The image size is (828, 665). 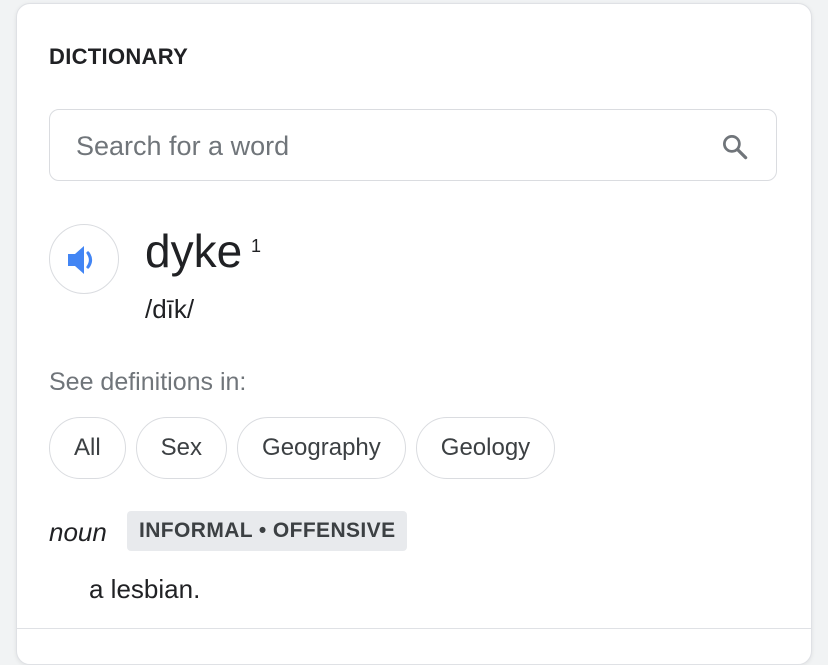 I want to click on category-chips: All Sex Geography Geology, so click(x=302, y=448).